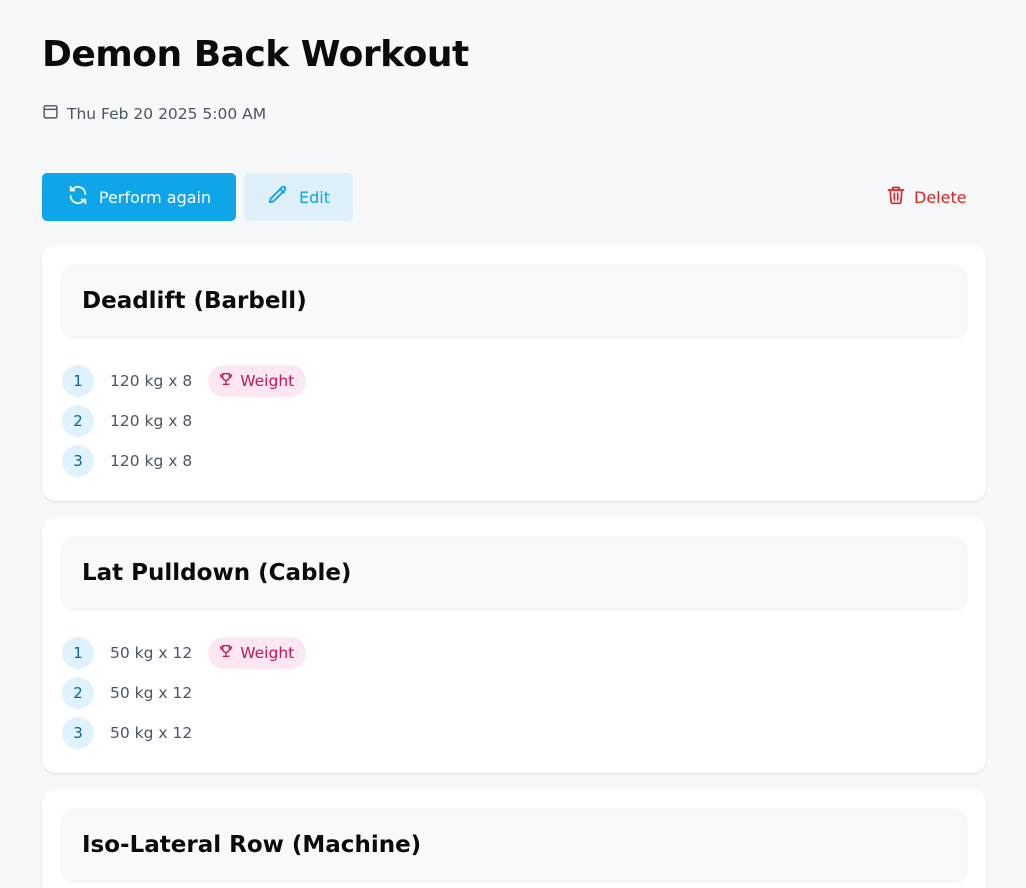 The image size is (1026, 888). I want to click on set-row: 1 50 kg x 12 Weight, so click(184, 653).